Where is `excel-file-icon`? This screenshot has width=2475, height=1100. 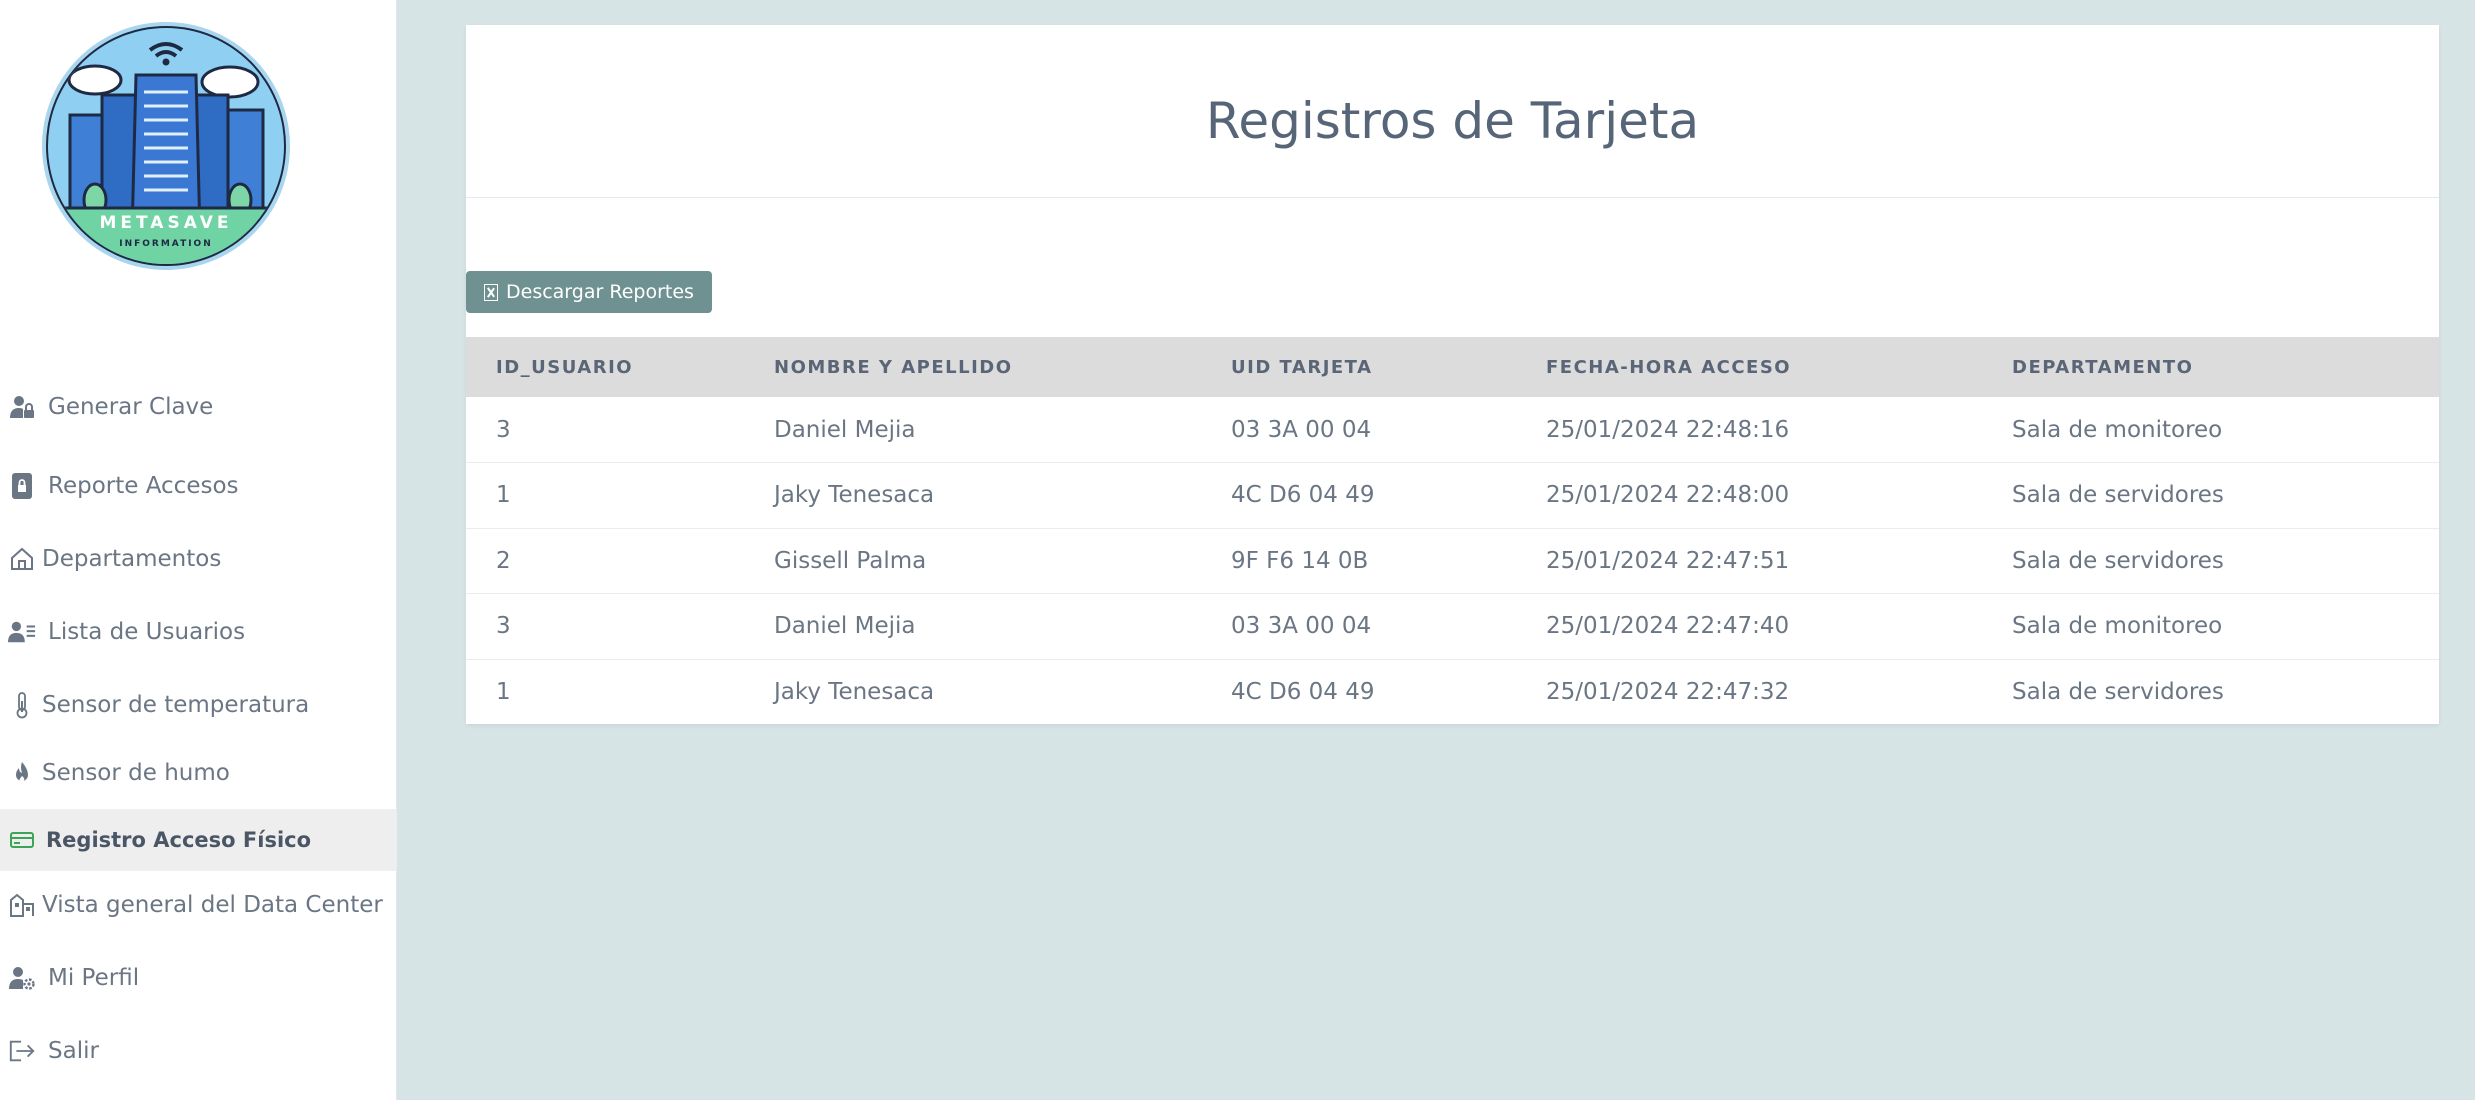
excel-file-icon is located at coordinates (491, 292).